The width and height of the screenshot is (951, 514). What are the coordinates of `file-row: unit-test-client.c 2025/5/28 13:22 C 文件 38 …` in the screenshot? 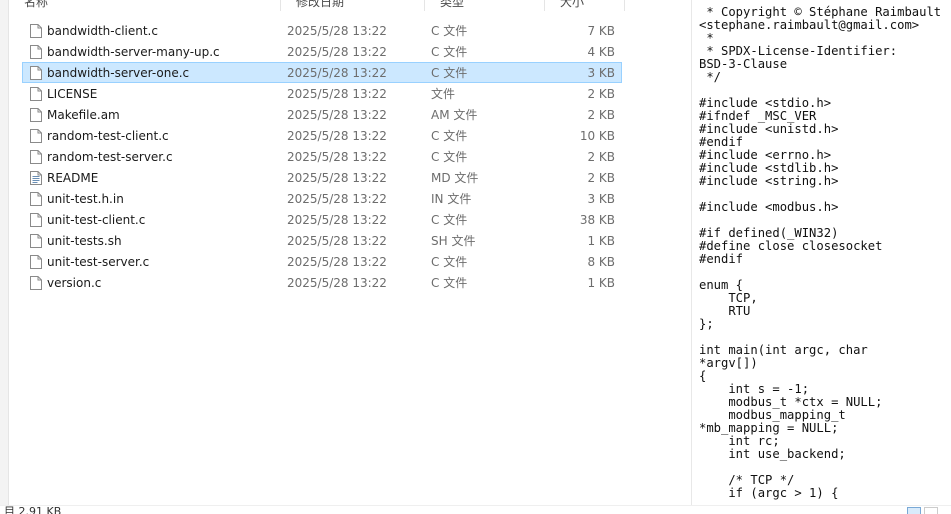 It's located at (322, 219).